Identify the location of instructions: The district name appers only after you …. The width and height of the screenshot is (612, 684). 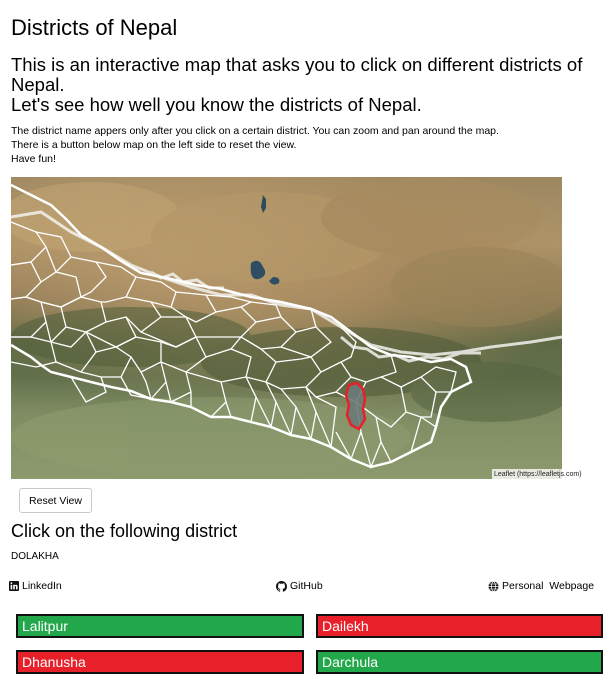
(255, 145).